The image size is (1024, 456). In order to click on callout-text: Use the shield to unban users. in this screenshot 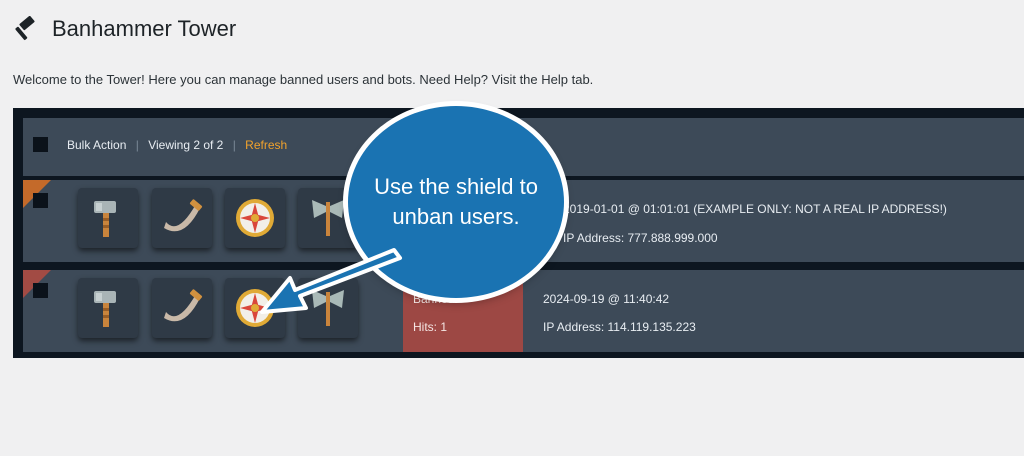, I will do `click(456, 201)`.